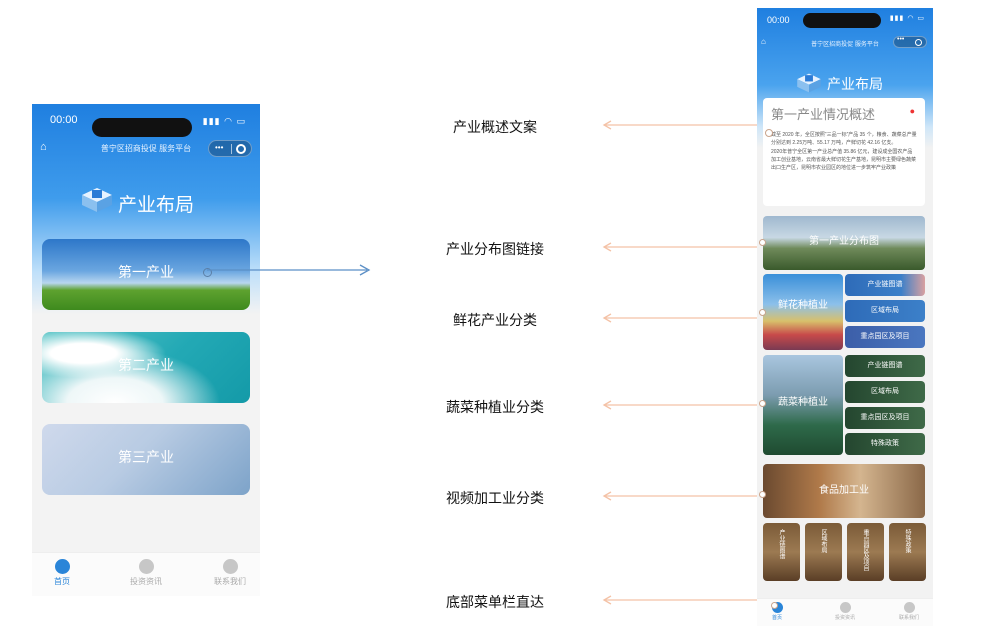 The width and height of the screenshot is (990, 632). I want to click on vegetable-industry-tile: 蔬菜种植业, so click(803, 405).